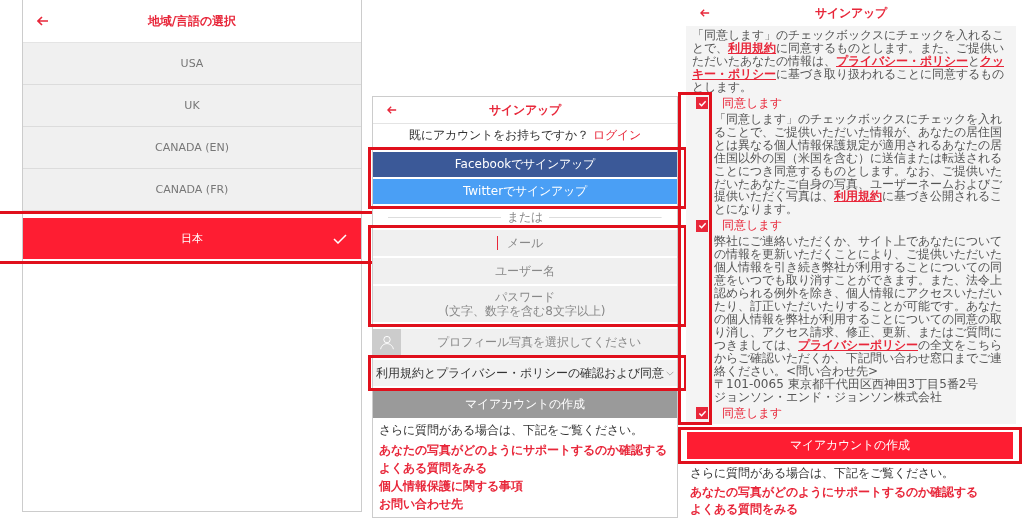  I want to click on chevron-icon, so click(670, 373).